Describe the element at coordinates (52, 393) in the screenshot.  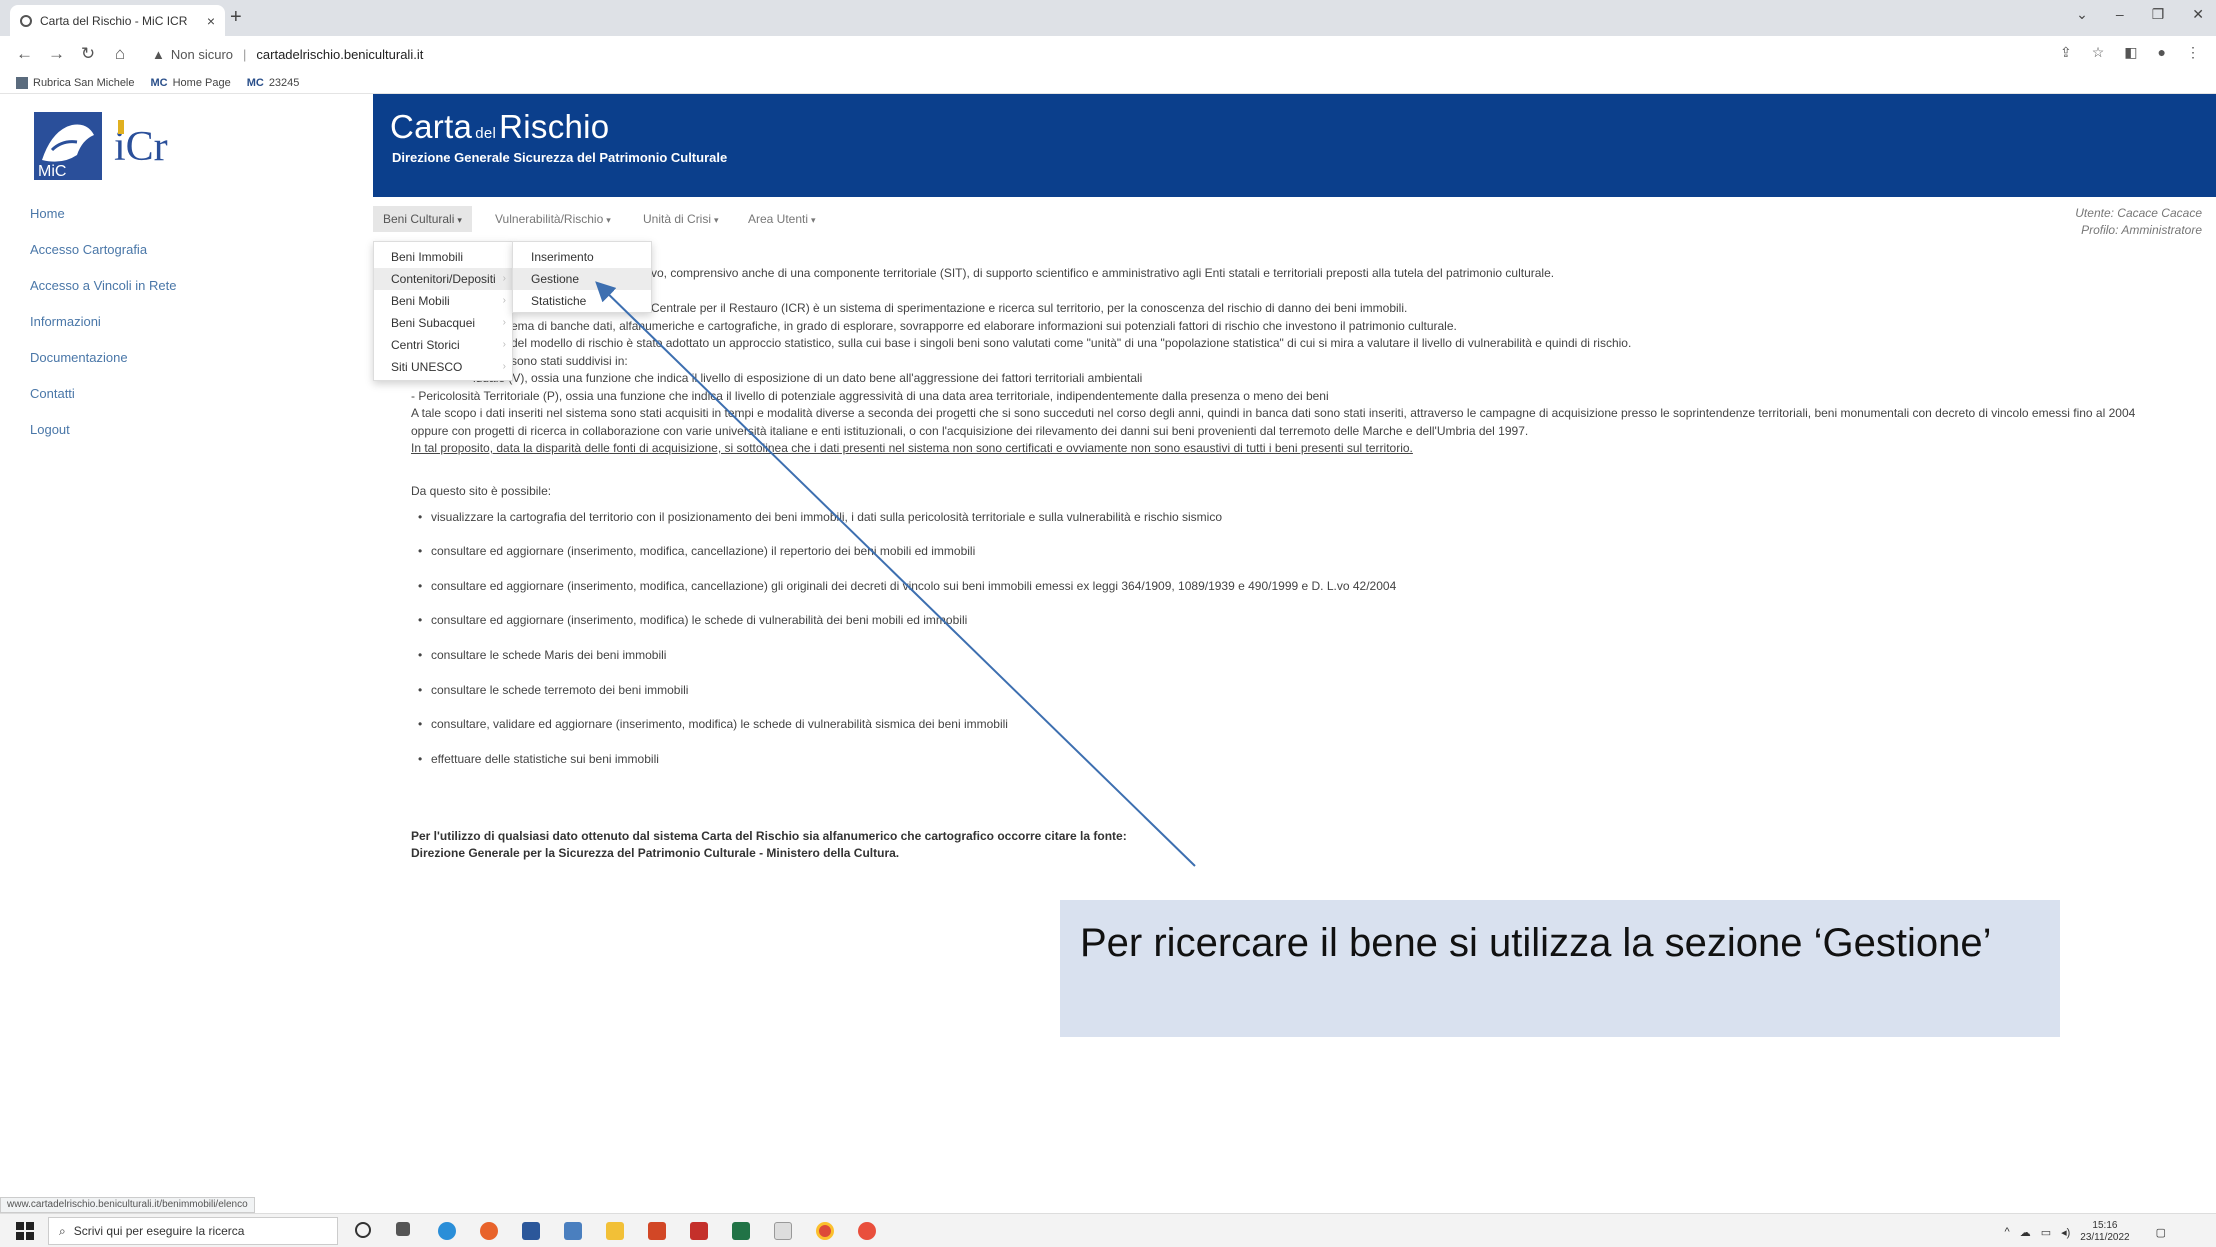
I see `sidebar-item-contatti: Contatti` at that location.